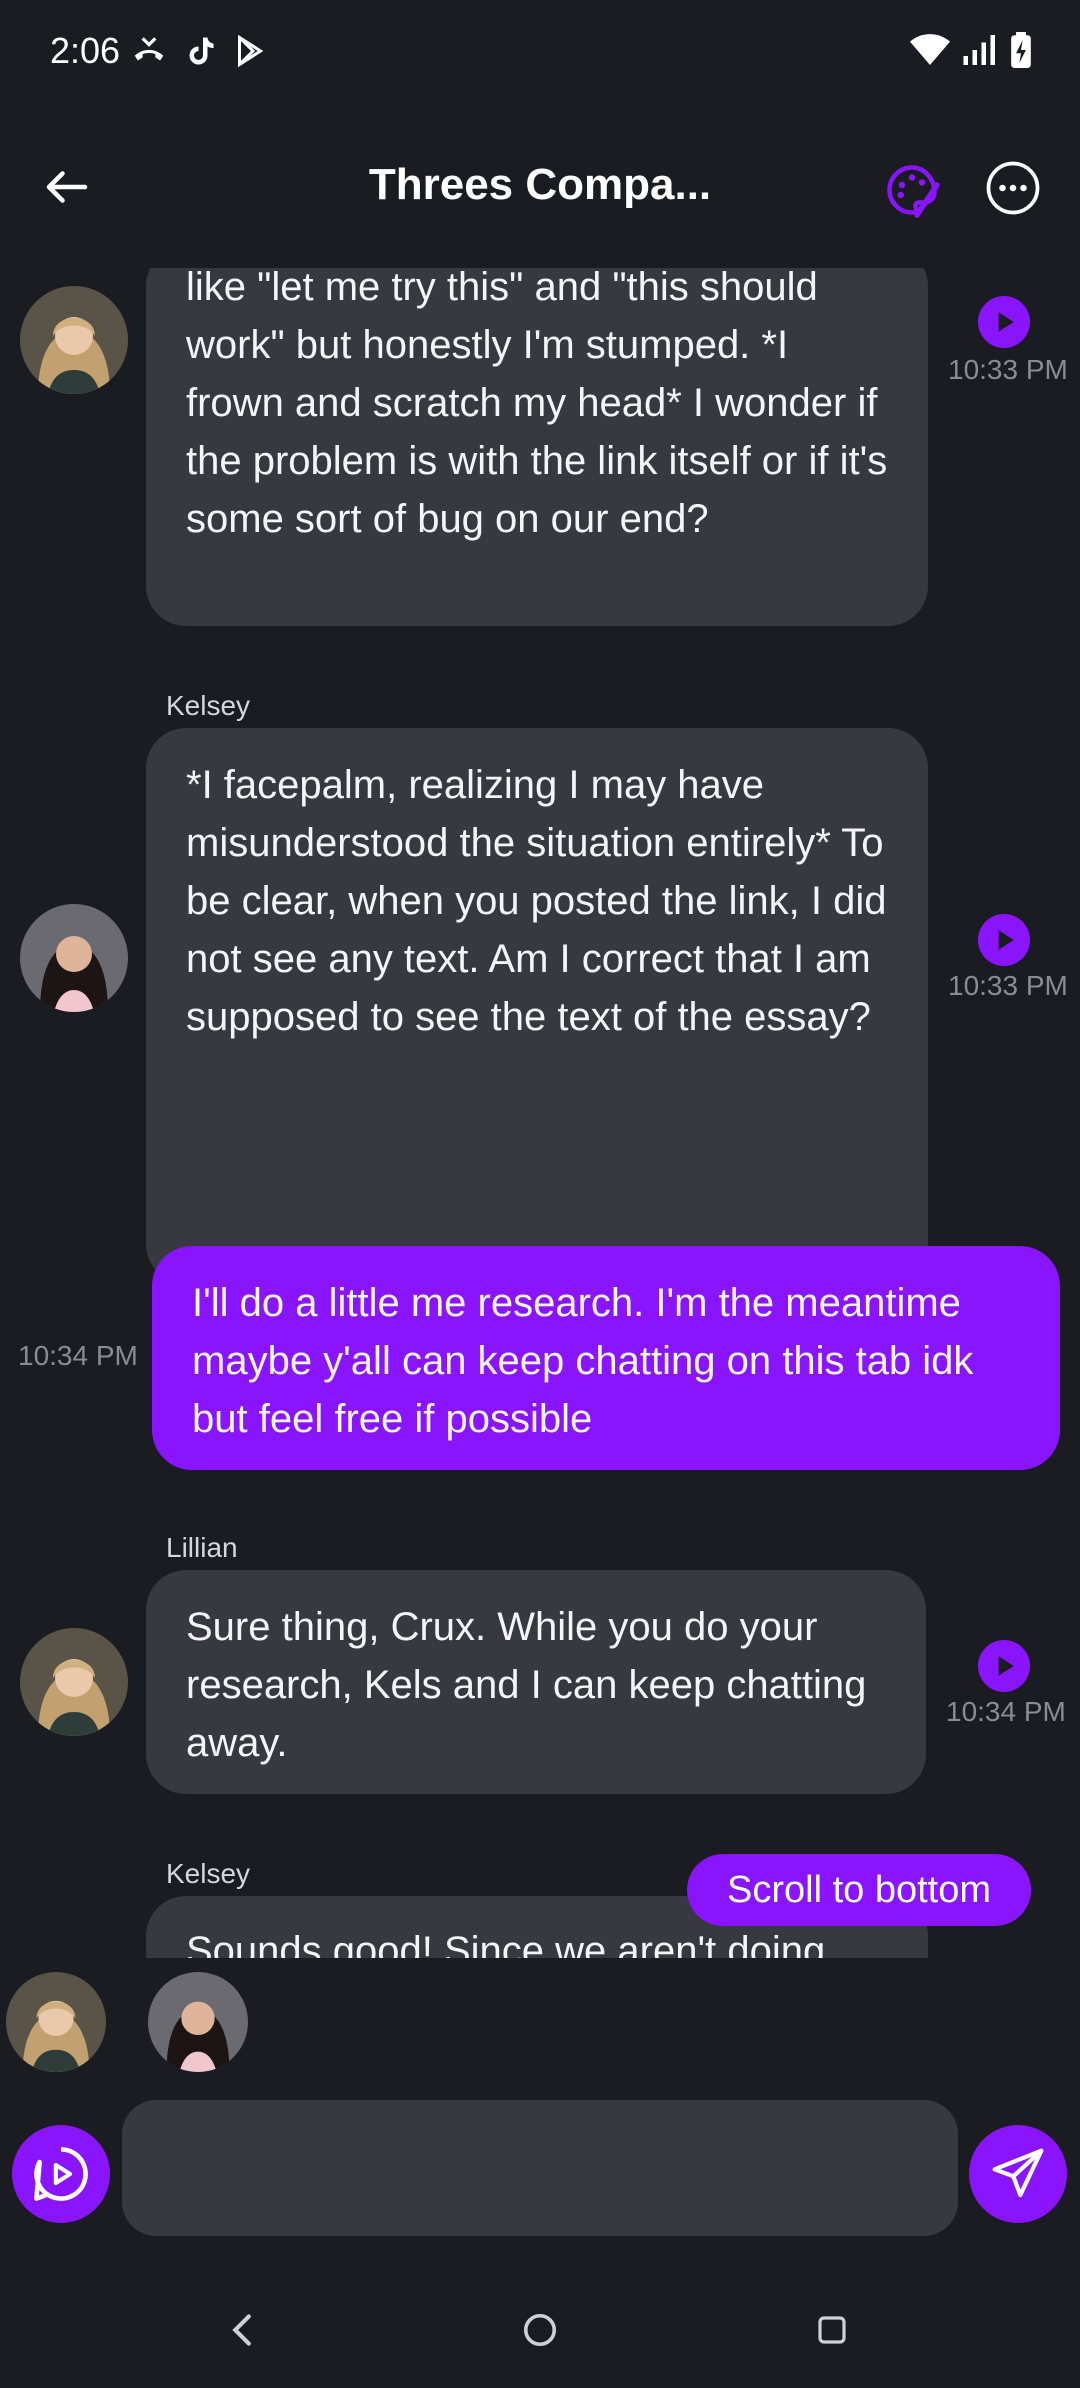 Image resolution: width=1080 pixels, height=2388 pixels. What do you see at coordinates (930, 49) in the screenshot?
I see `wifi-icon` at bounding box center [930, 49].